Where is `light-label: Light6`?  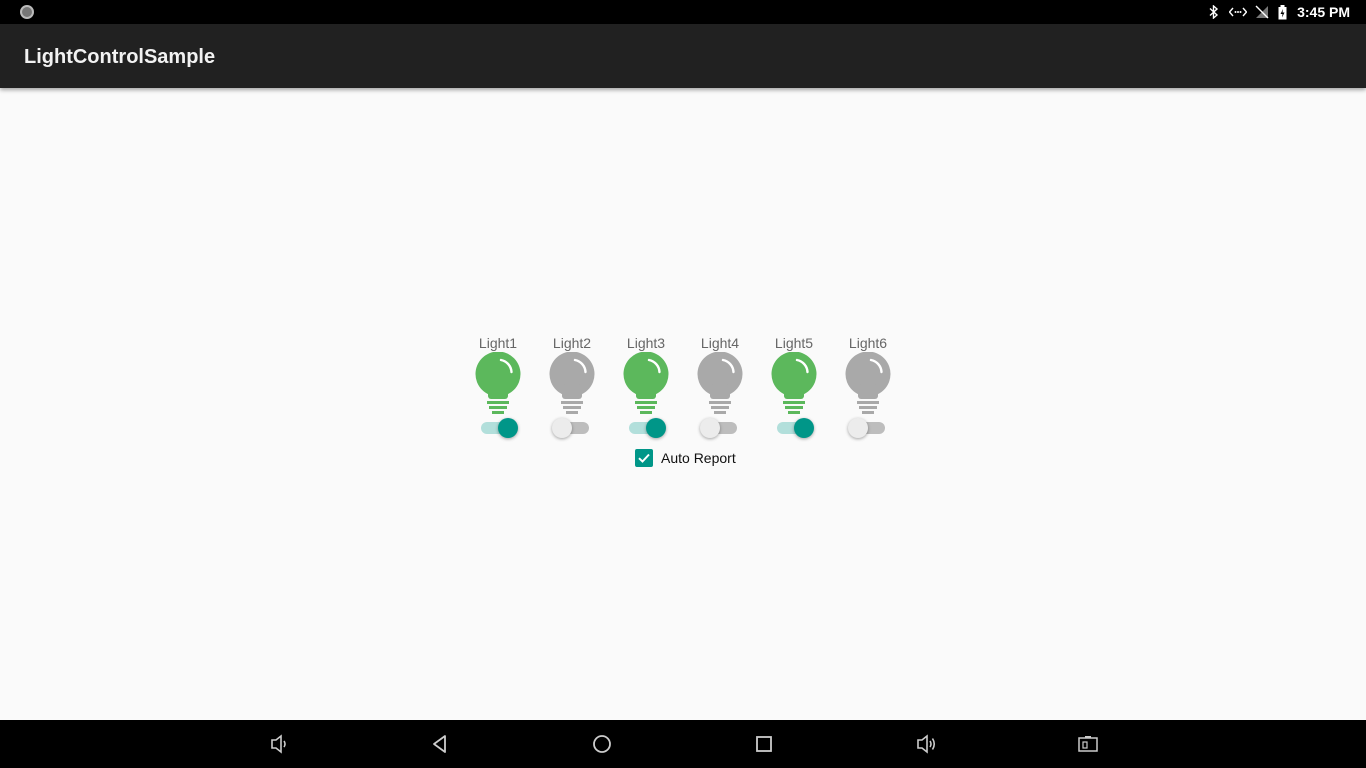 light-label: Light6 is located at coordinates (868, 343).